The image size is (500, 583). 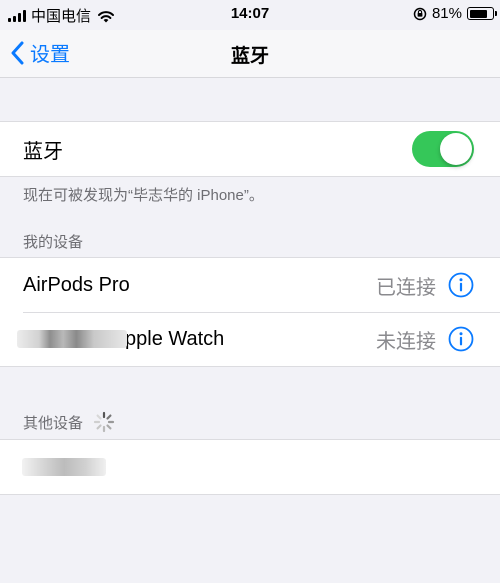 I want to click on bluetooth-toggle, so click(x=443, y=149).